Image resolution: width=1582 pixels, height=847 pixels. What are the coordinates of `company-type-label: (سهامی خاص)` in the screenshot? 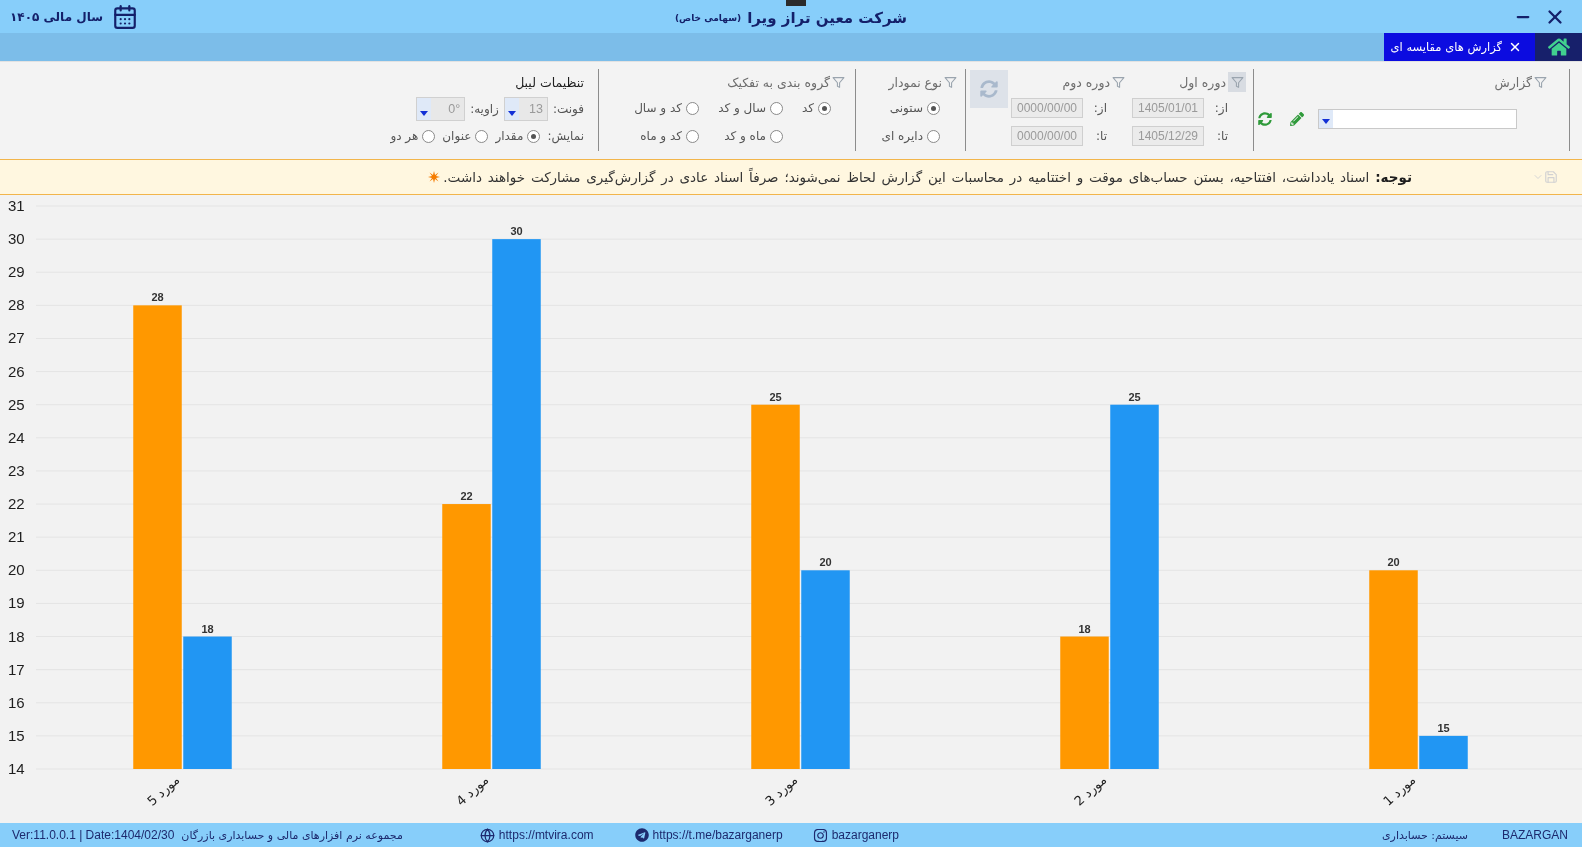 It's located at (708, 17).